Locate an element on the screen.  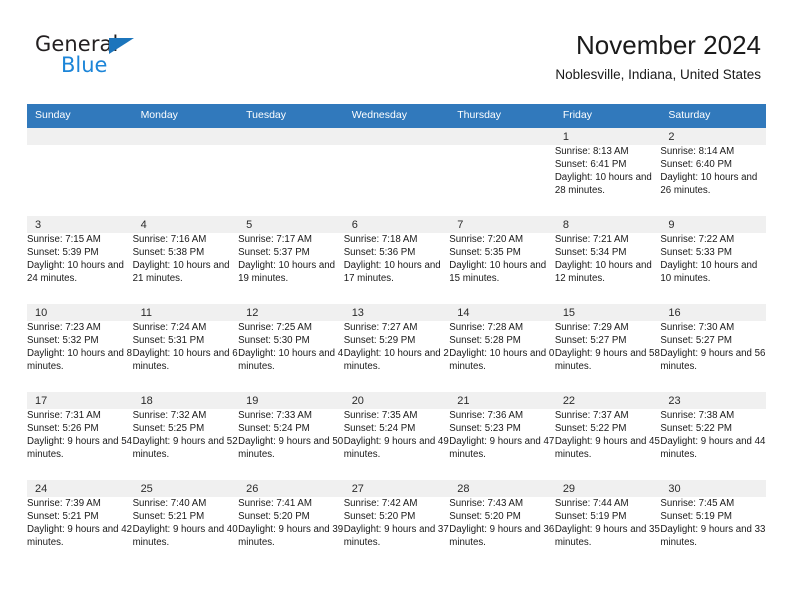
sunset-text: Sunset: 5:25 PM is located at coordinates (168, 429).